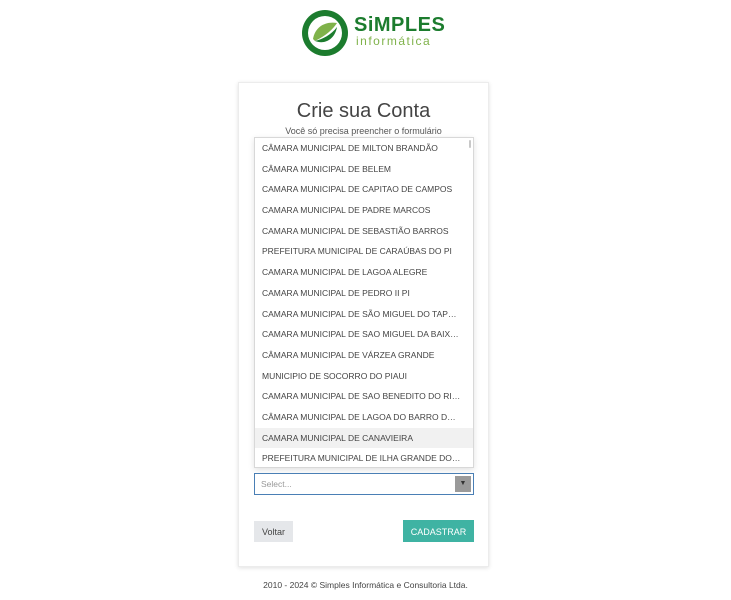 This screenshot has height=600, width=731. What do you see at coordinates (364, 231) in the screenshot?
I see `dropdown-option: CAMARA MUNICIPAL DE SEBASTIÃO BARROS` at bounding box center [364, 231].